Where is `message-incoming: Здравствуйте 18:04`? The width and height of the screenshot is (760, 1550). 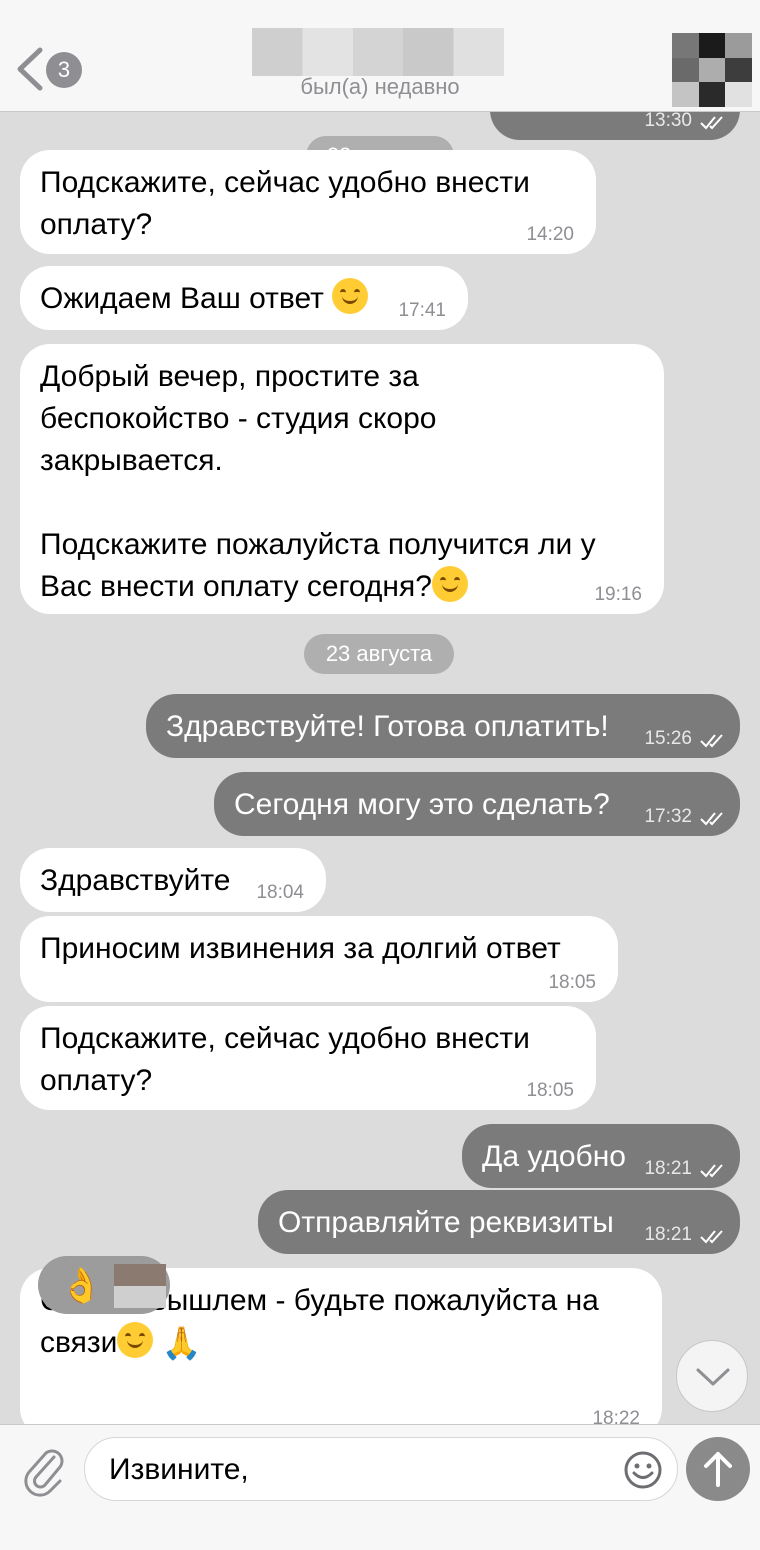 message-incoming: Здравствуйте 18:04 is located at coordinates (173, 880).